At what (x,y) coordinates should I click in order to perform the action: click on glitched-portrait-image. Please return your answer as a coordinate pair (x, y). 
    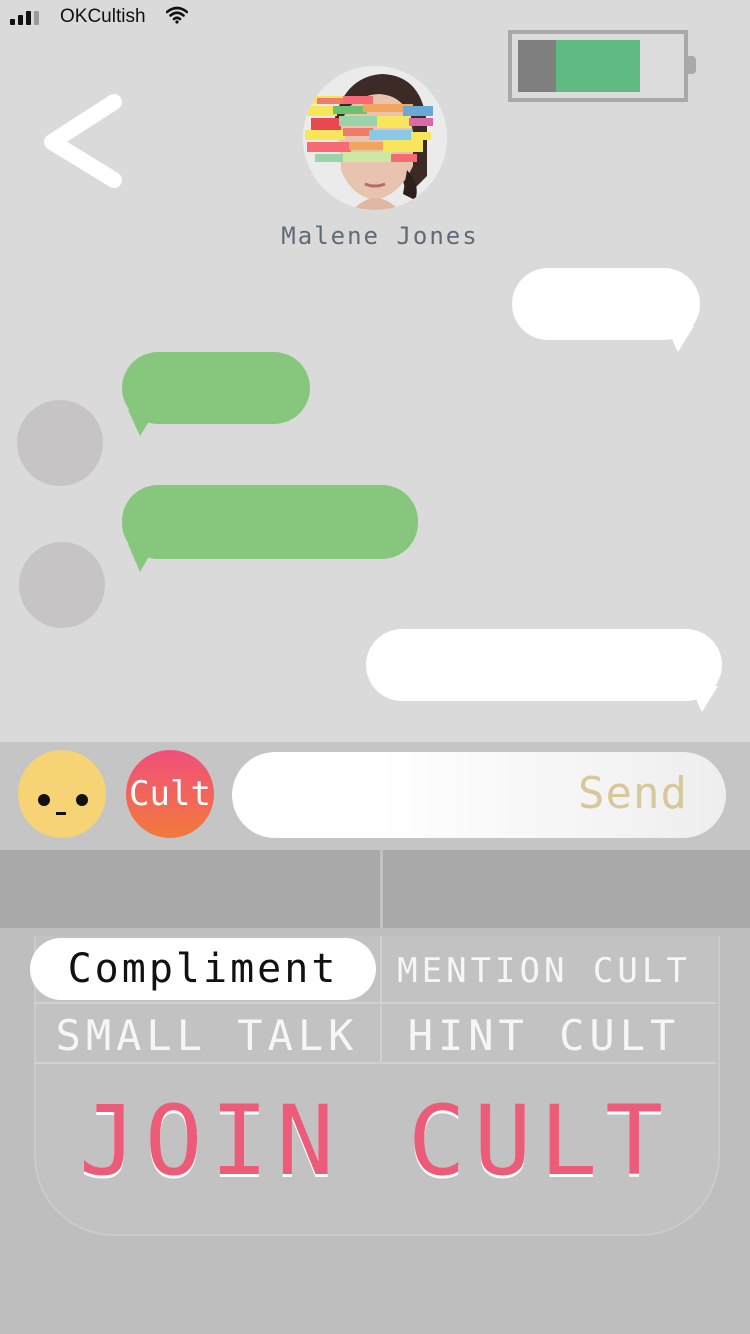
    Looking at the image, I should click on (375, 138).